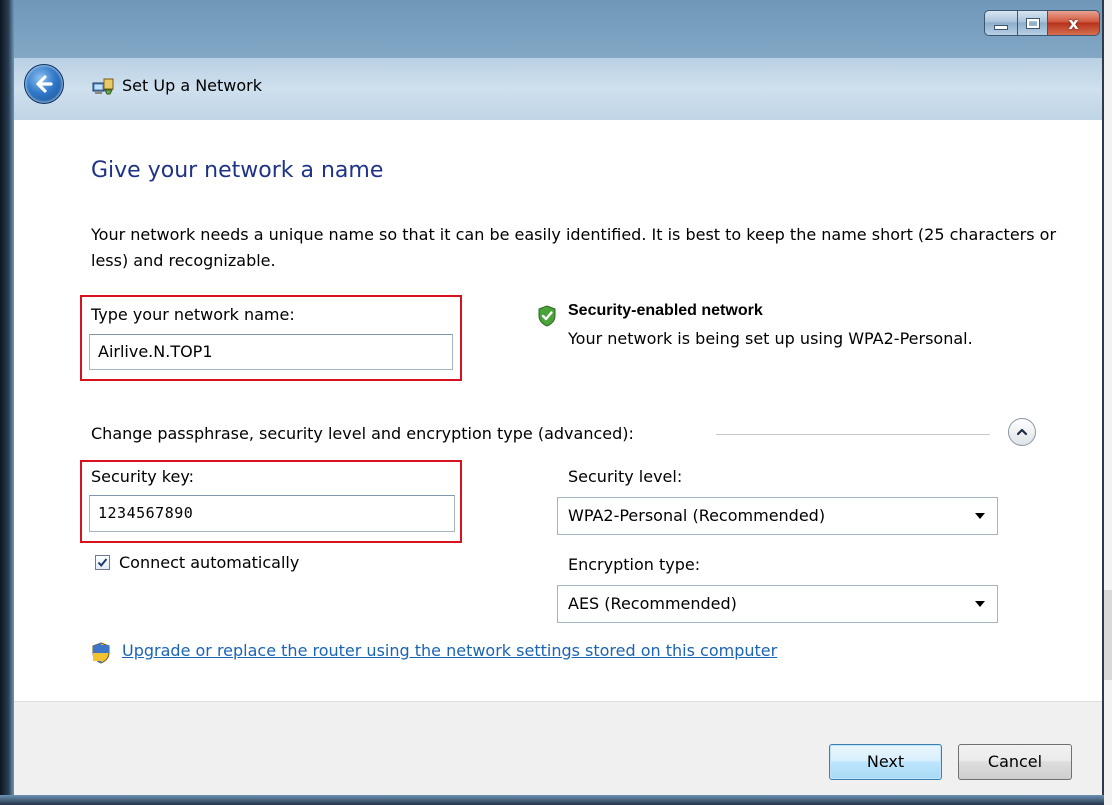 Image resolution: width=1112 pixels, height=805 pixels. I want to click on caption-buttons: x, so click(1042, 23).